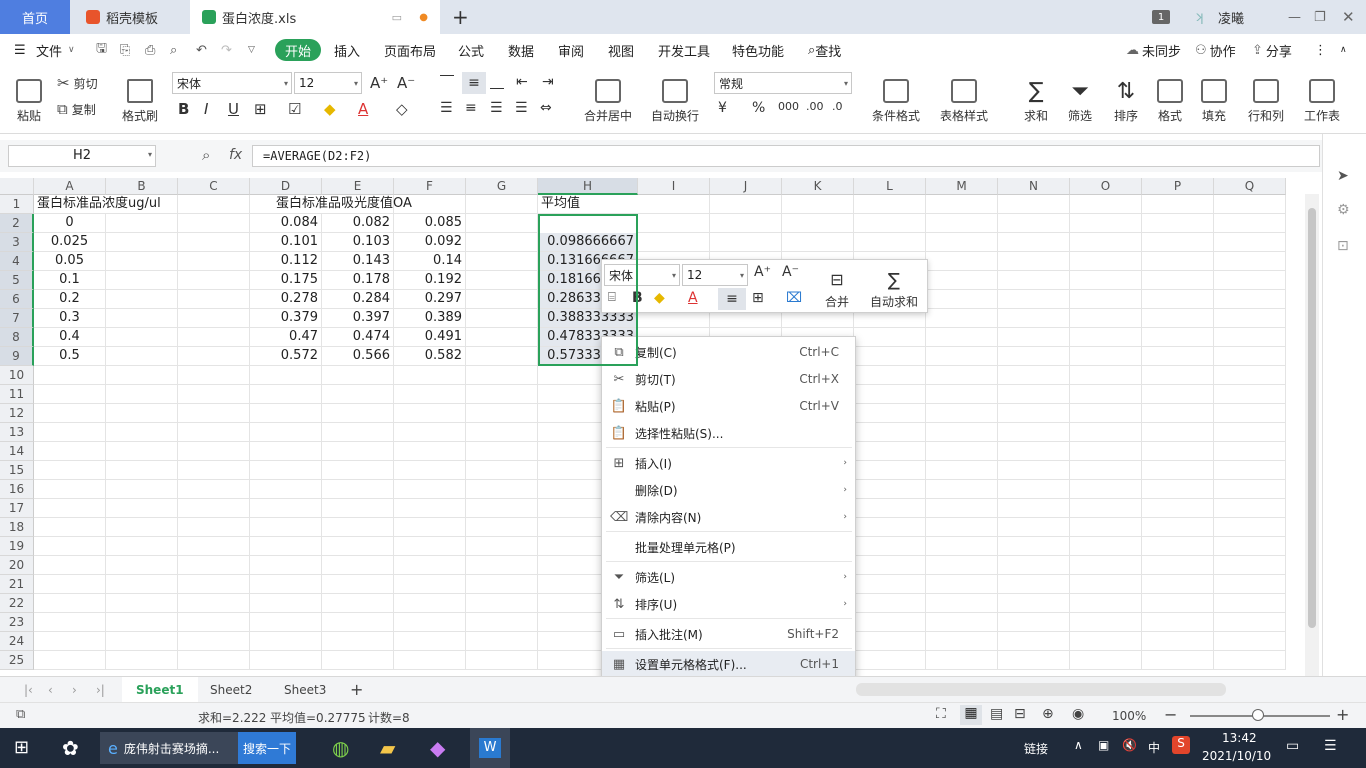 Image resolution: width=1366 pixels, height=768 pixels. What do you see at coordinates (1078, 714) in the screenshot?
I see `eye-protect-icon: ◉` at bounding box center [1078, 714].